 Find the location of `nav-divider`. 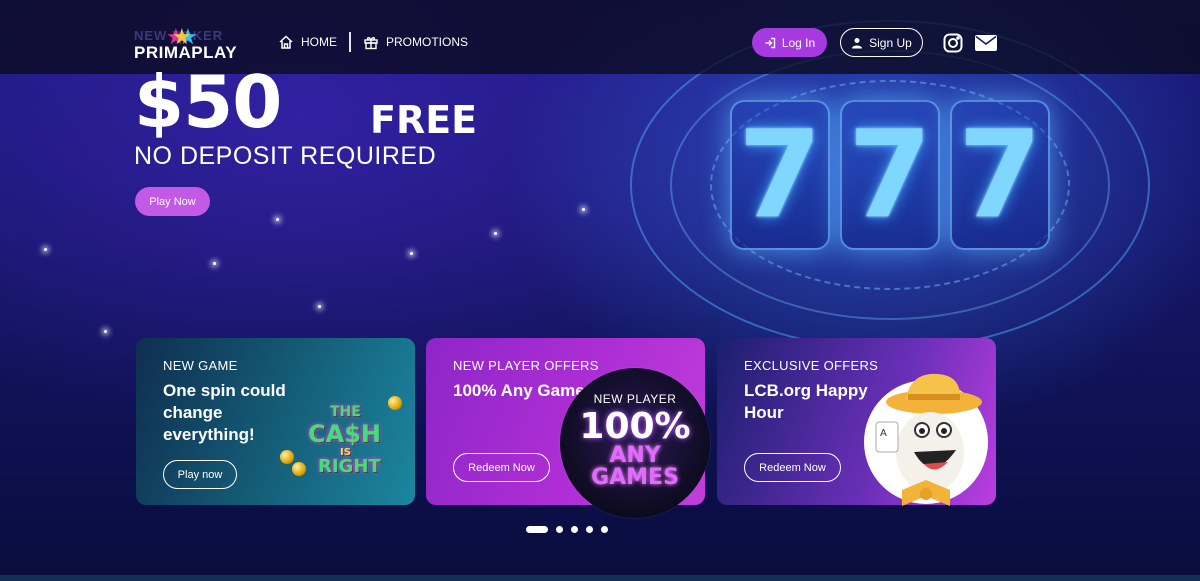

nav-divider is located at coordinates (350, 42).